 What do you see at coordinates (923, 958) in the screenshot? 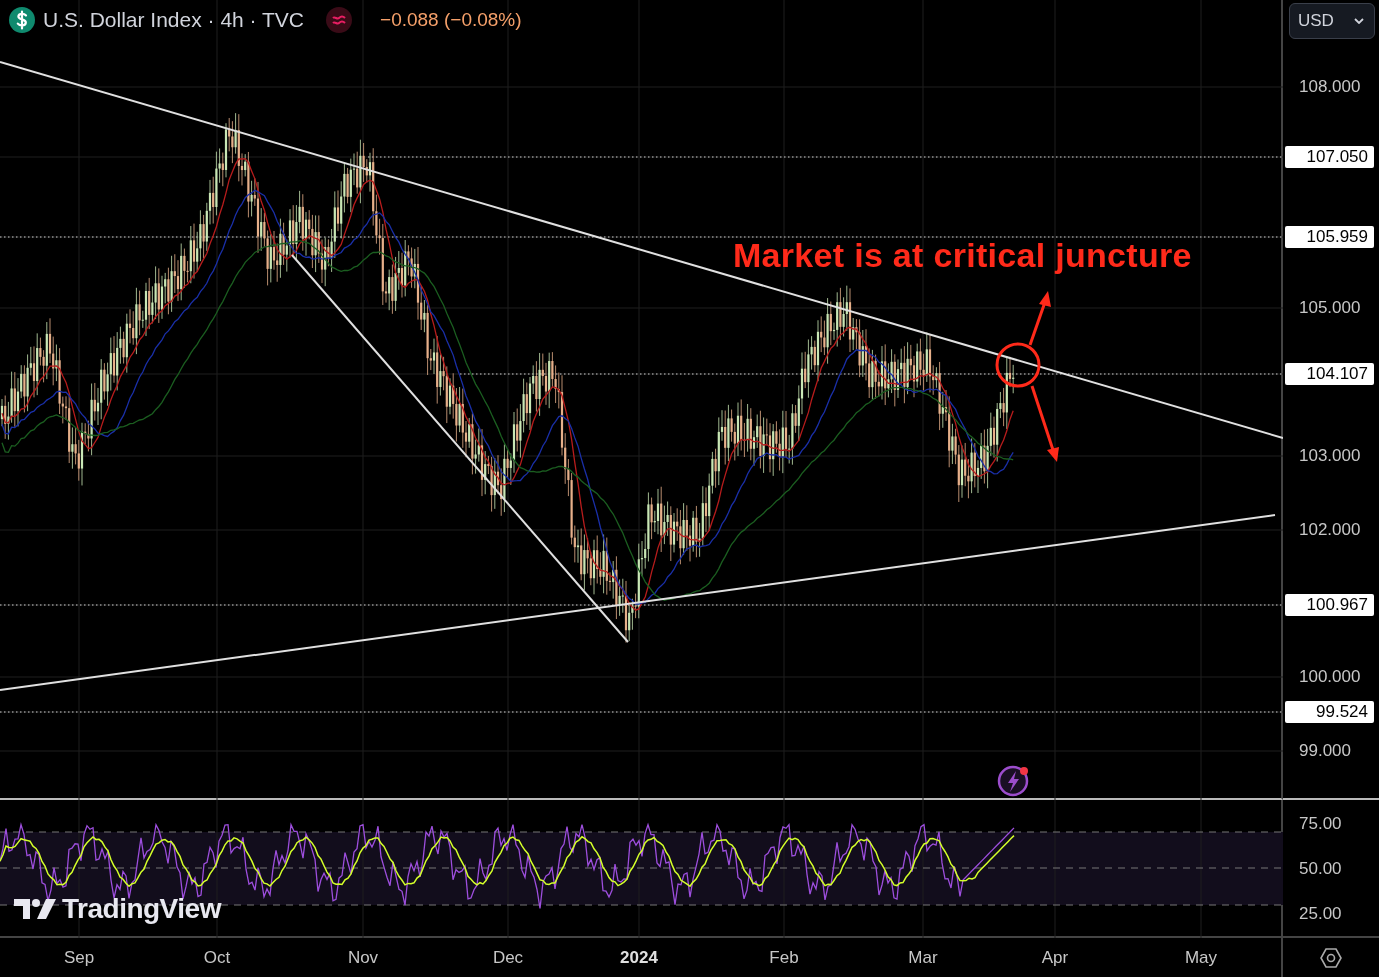
I see `time-label: Mar` at bounding box center [923, 958].